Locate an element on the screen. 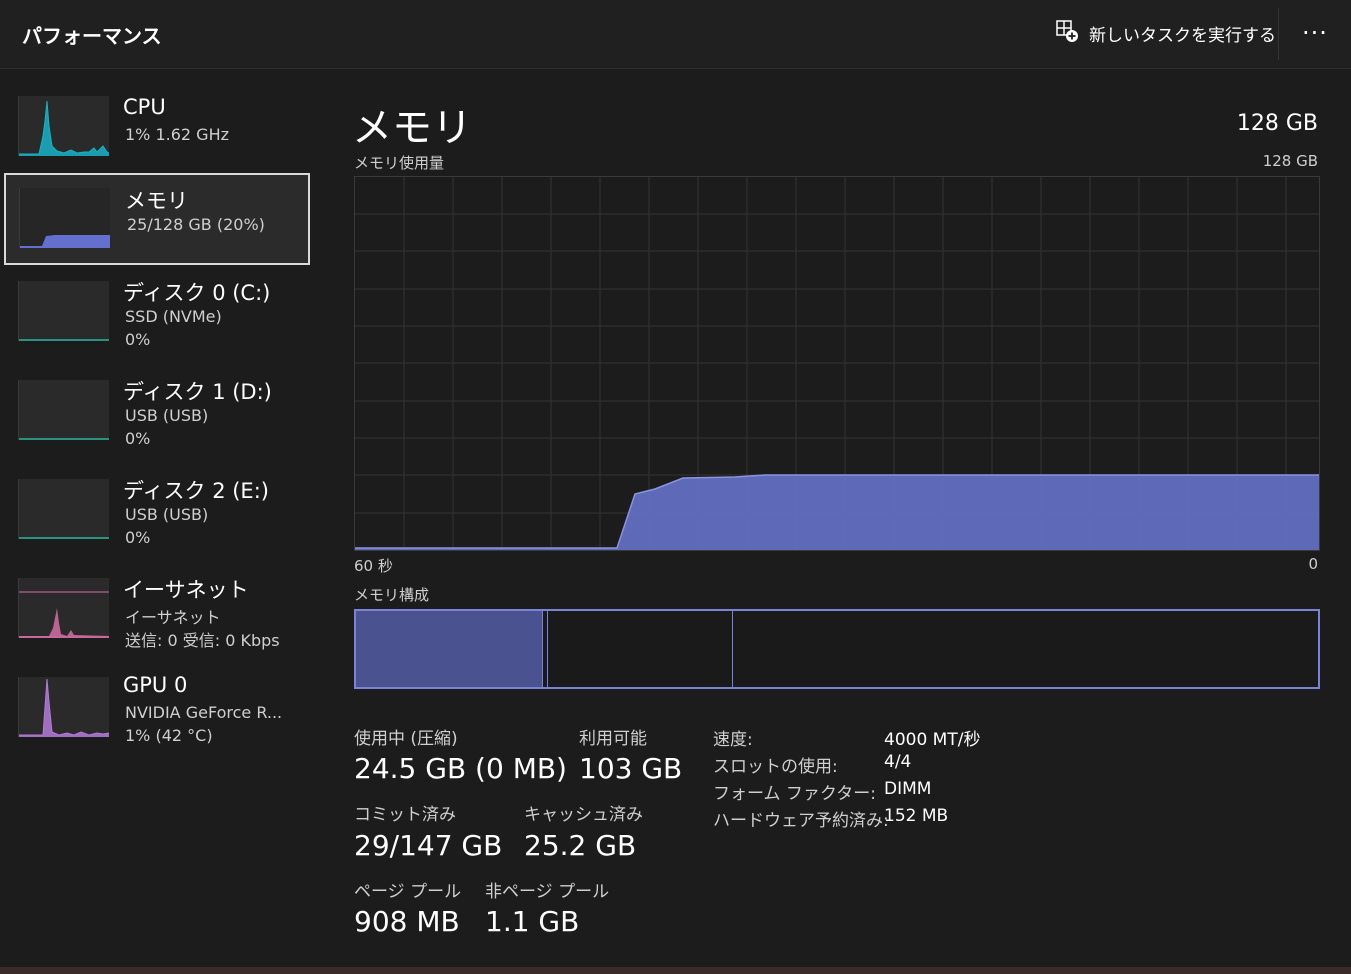 The width and height of the screenshot is (1351, 974). sidebar-item-usage: 1% (42 °C) is located at coordinates (169, 735).